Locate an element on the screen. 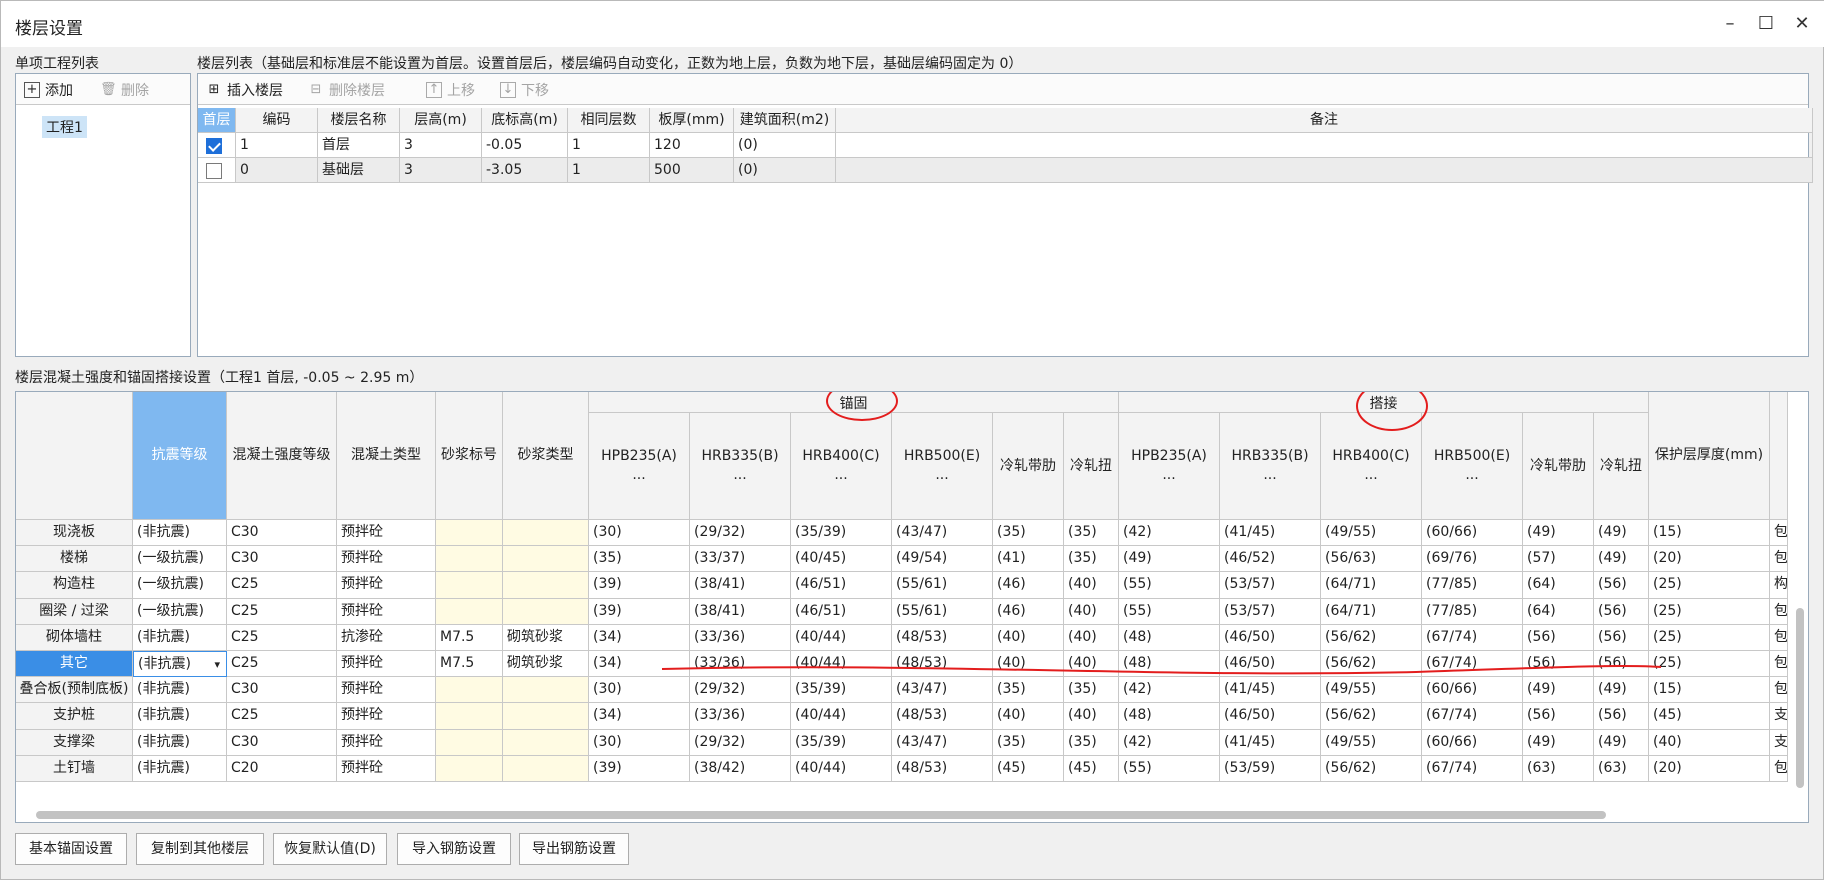  strength-cell: (35/39) is located at coordinates (841, 690).